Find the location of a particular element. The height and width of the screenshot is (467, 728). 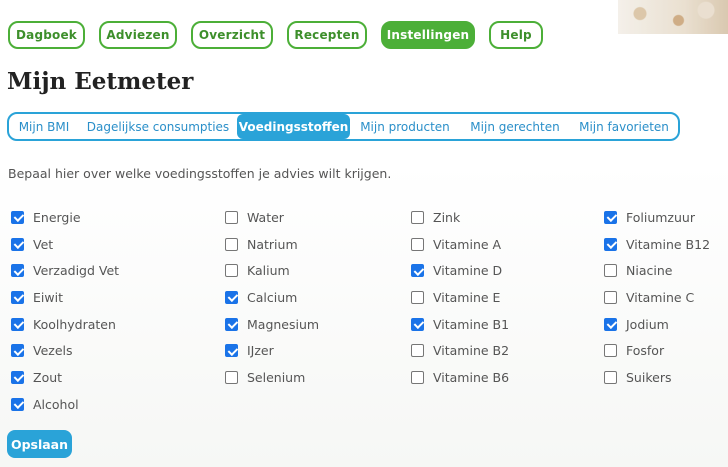

nutrient-option: Vitamine B2 is located at coordinates (460, 350).